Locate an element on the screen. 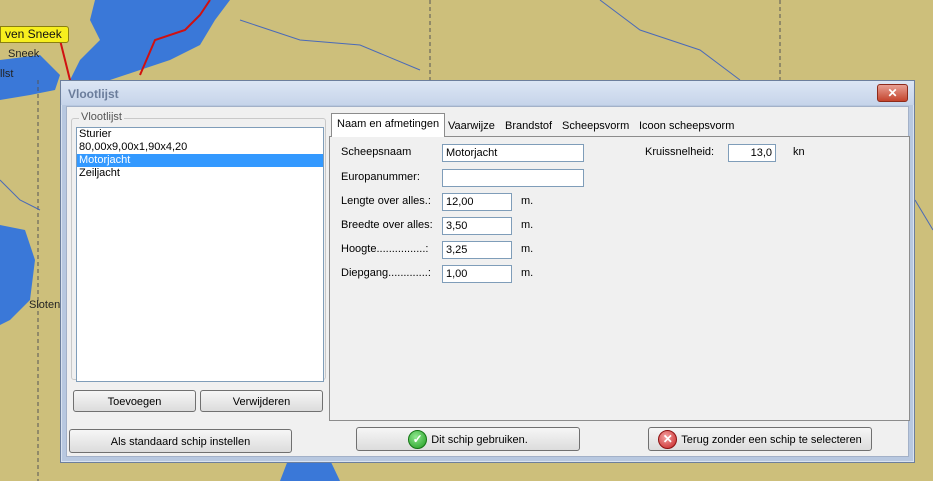 This screenshot has width=933, height=481. height-label: Hoogte................: is located at coordinates (385, 249).